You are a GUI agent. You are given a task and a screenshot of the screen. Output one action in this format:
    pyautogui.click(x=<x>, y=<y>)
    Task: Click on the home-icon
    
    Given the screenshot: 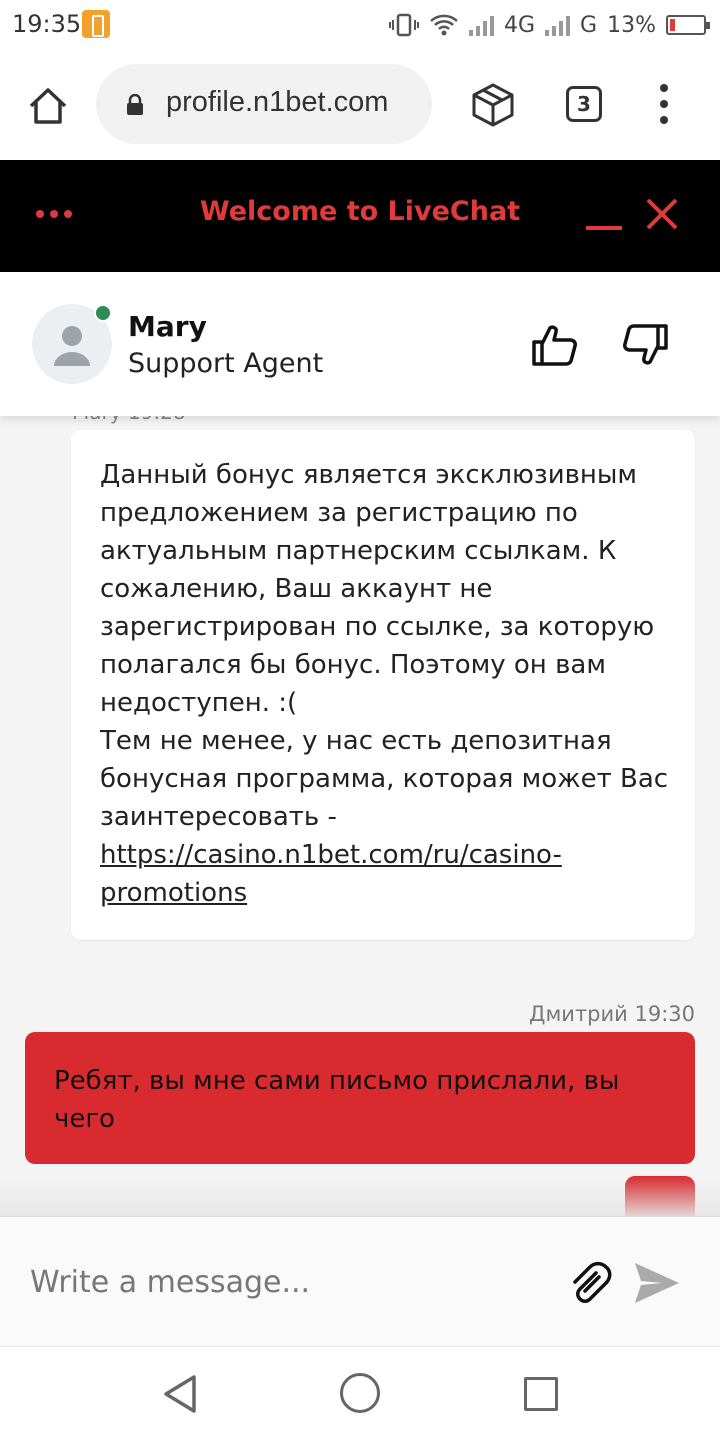 What is the action you would take?
    pyautogui.click(x=48, y=106)
    